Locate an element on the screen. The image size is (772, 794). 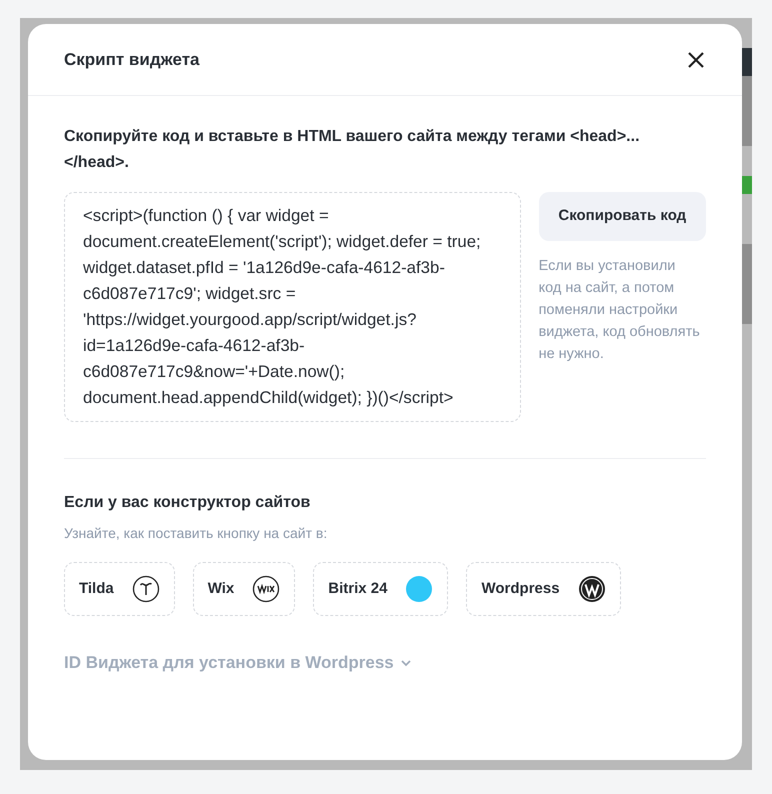
bitrix-logo-icon is located at coordinates (419, 589).